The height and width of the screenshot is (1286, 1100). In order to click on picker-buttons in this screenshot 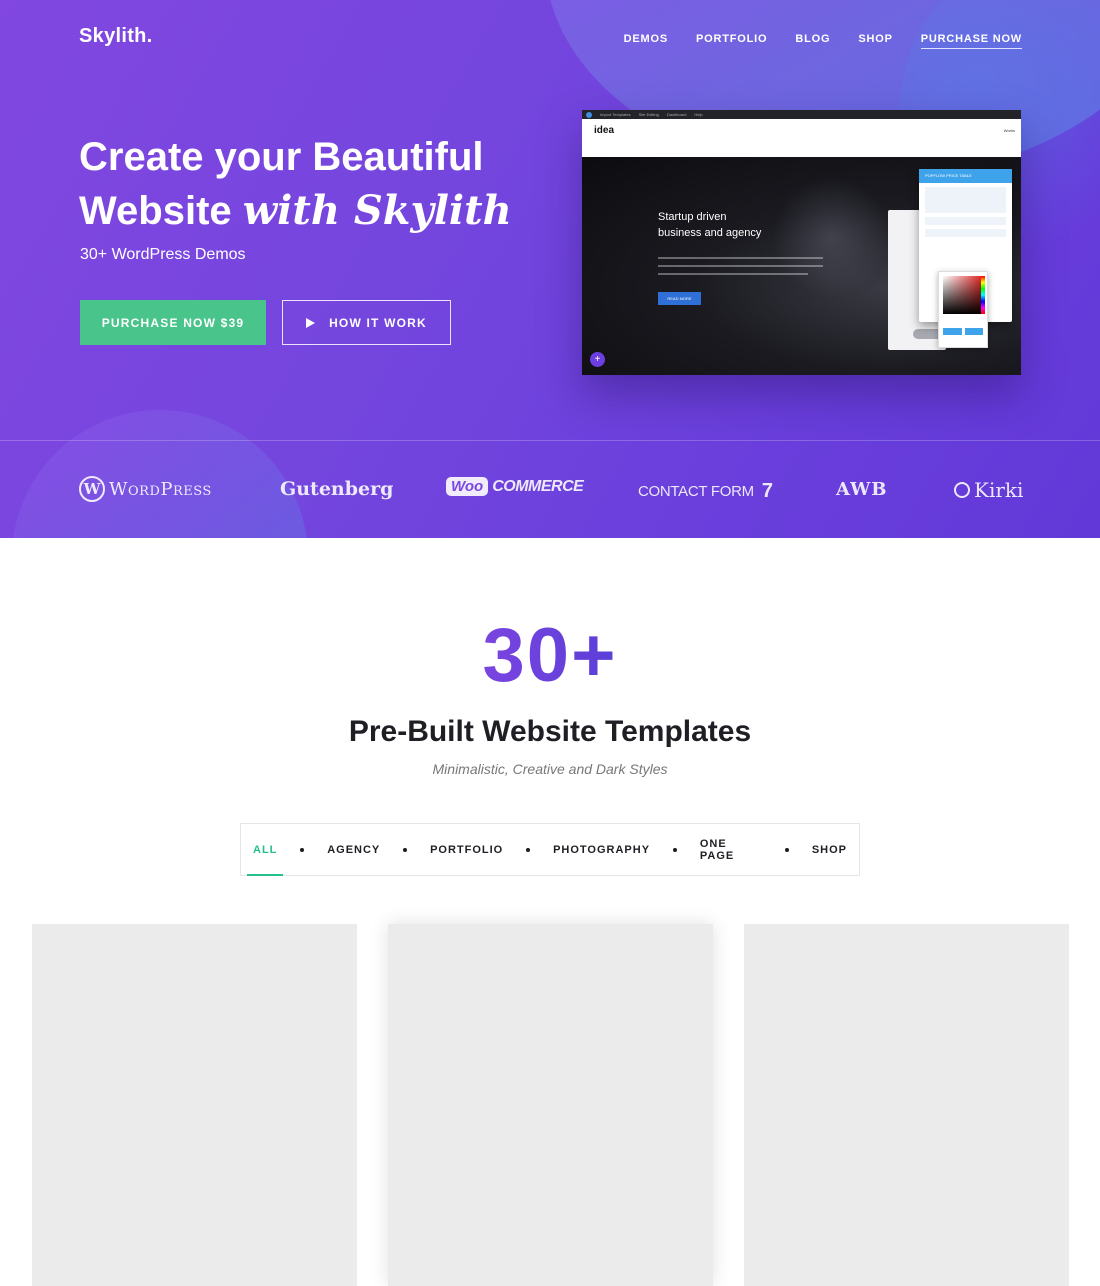, I will do `click(963, 331)`.